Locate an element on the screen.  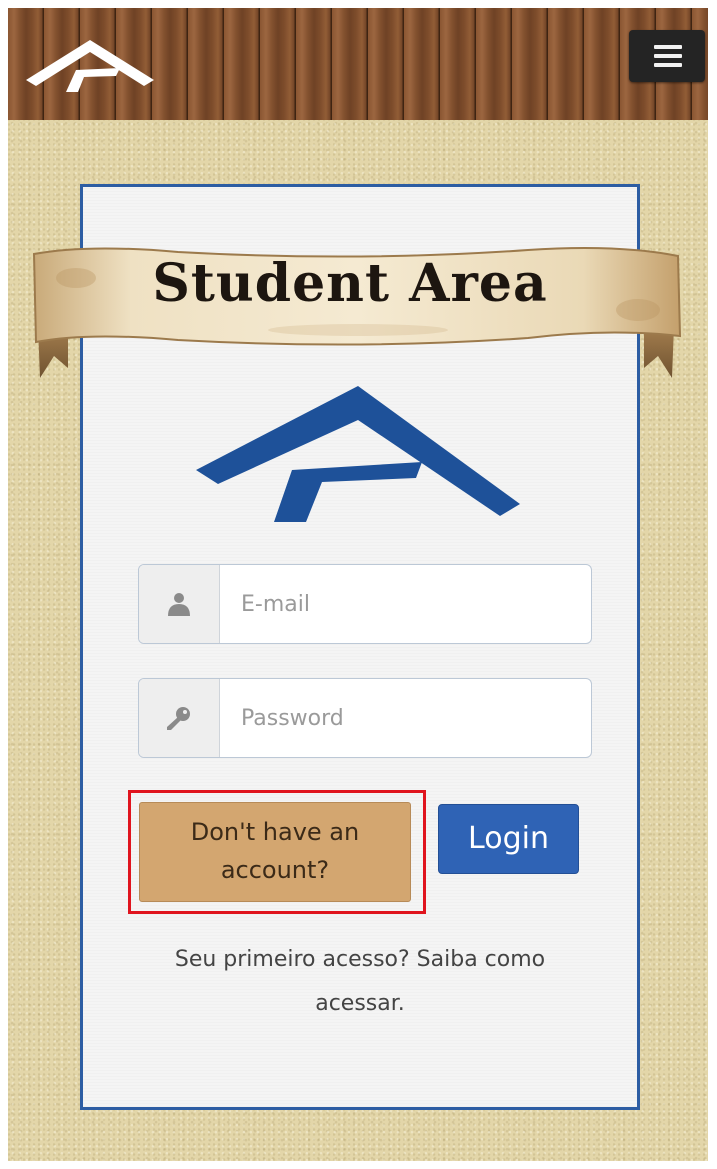
key-icon is located at coordinates (178, 718).